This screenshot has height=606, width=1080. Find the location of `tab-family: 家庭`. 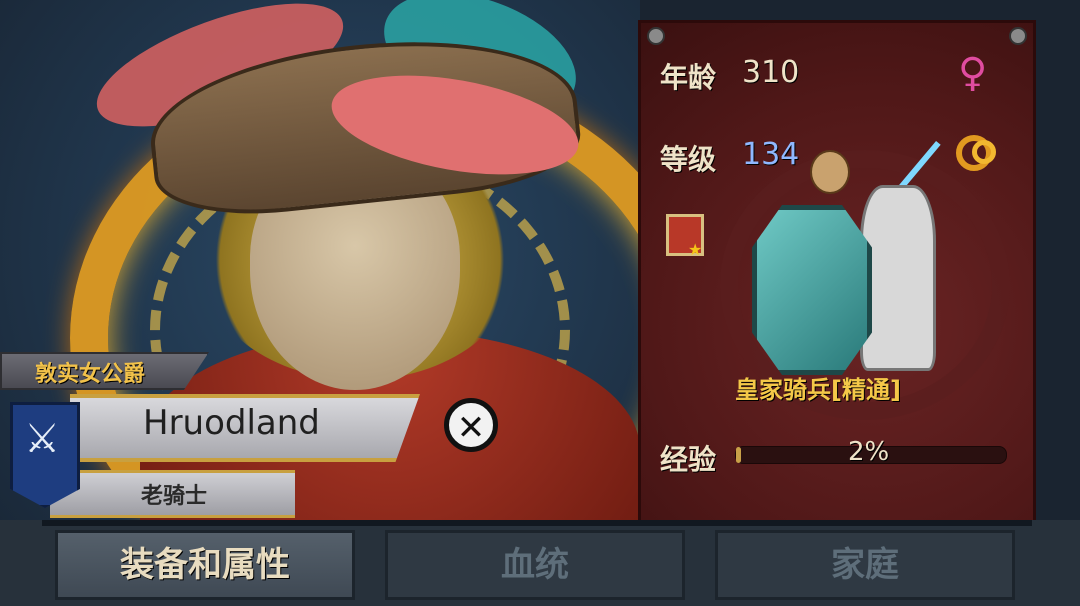

tab-family: 家庭 is located at coordinates (865, 565).